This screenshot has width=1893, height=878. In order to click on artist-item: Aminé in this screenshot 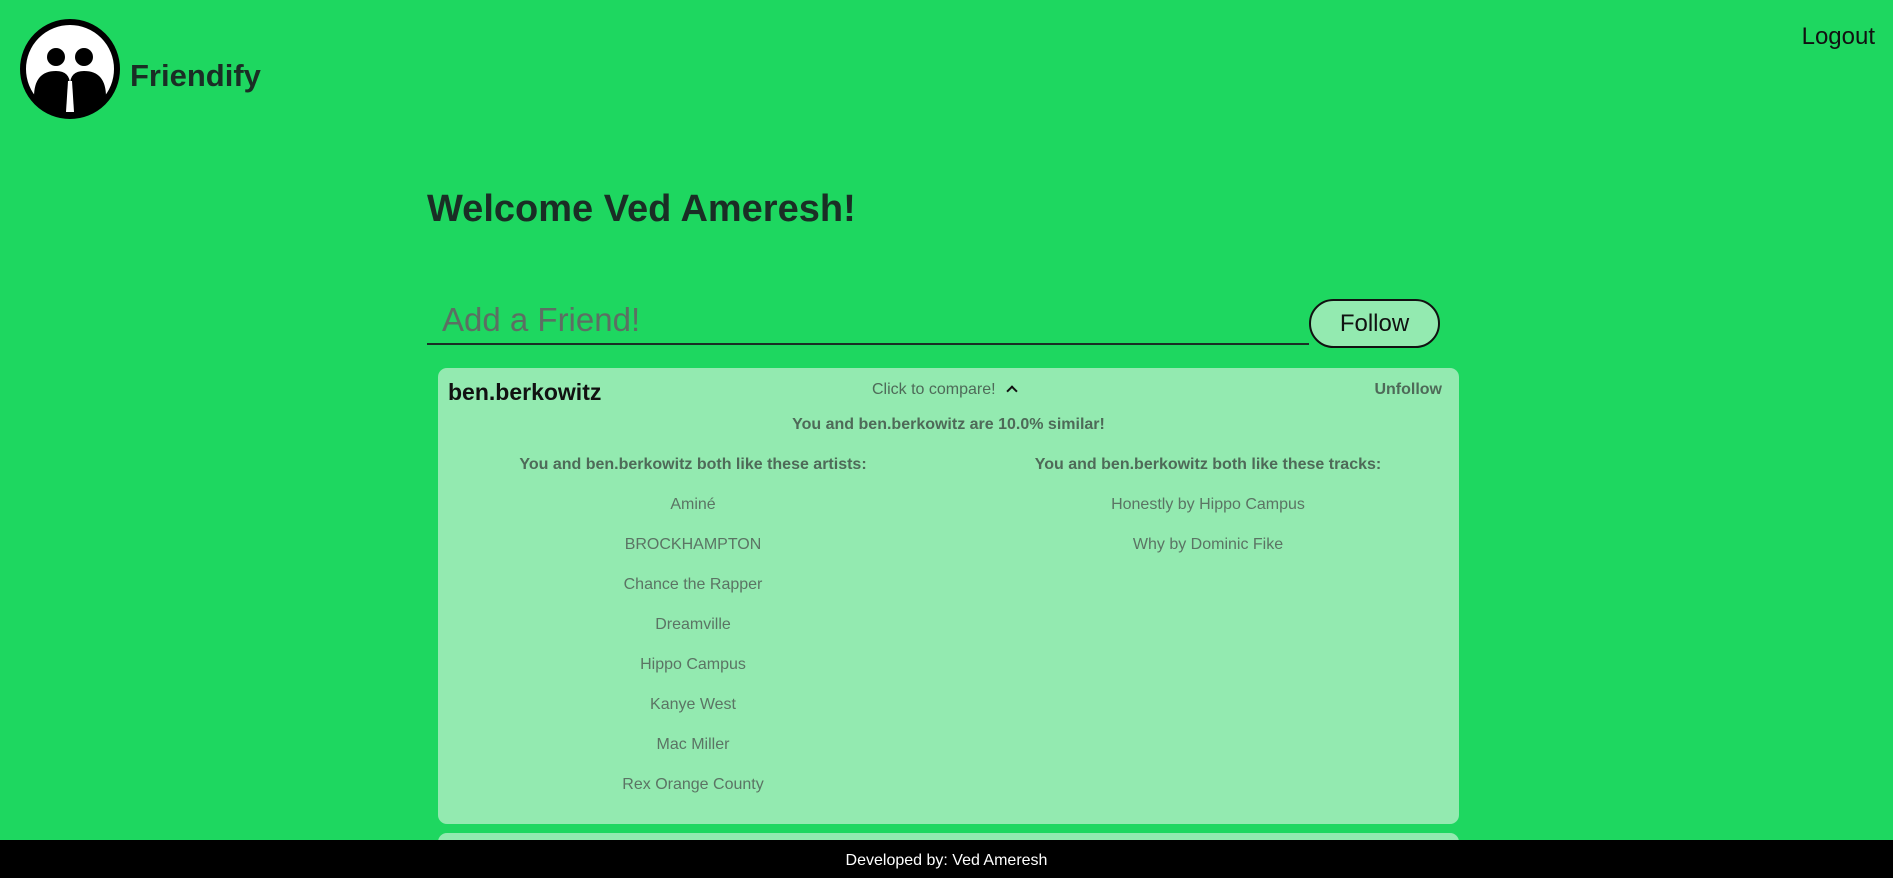, I will do `click(693, 504)`.